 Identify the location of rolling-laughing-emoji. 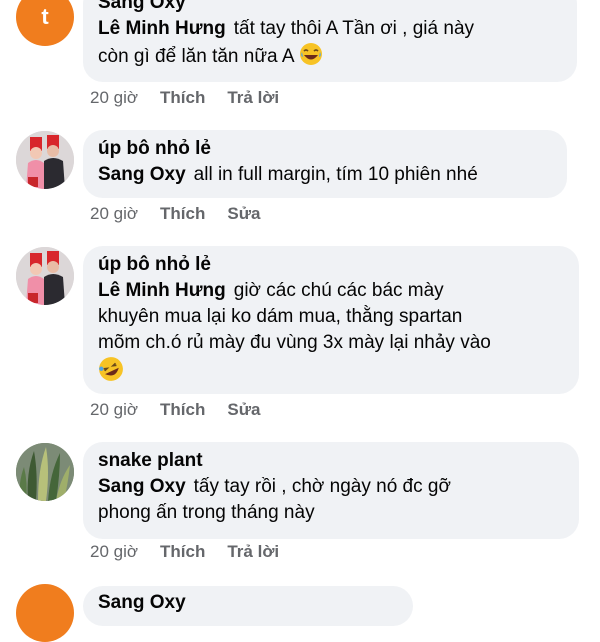
(111, 373).